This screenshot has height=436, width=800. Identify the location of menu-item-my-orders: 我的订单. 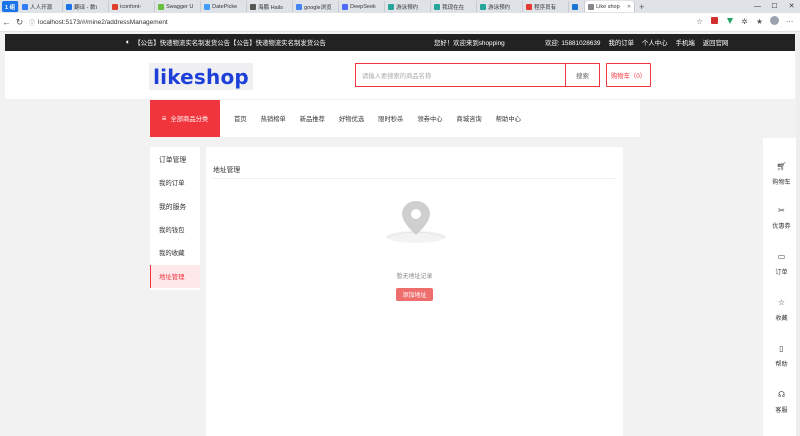
(175, 183).